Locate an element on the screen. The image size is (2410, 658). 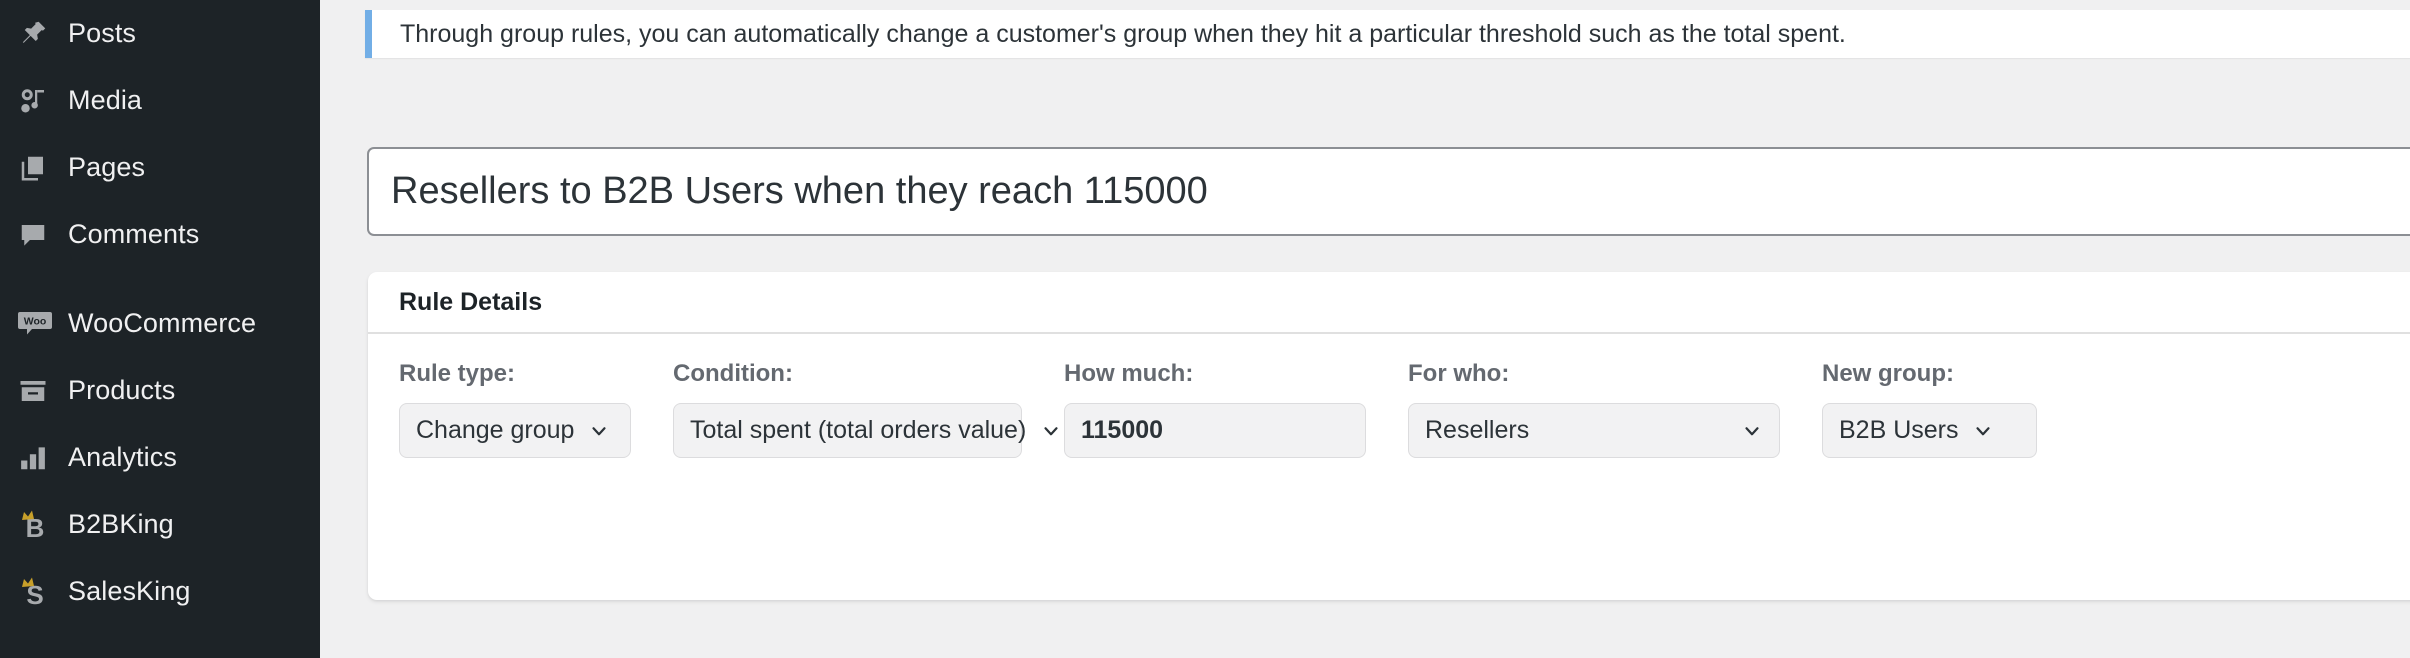
new-group-select: B2B Users is located at coordinates (1929, 430).